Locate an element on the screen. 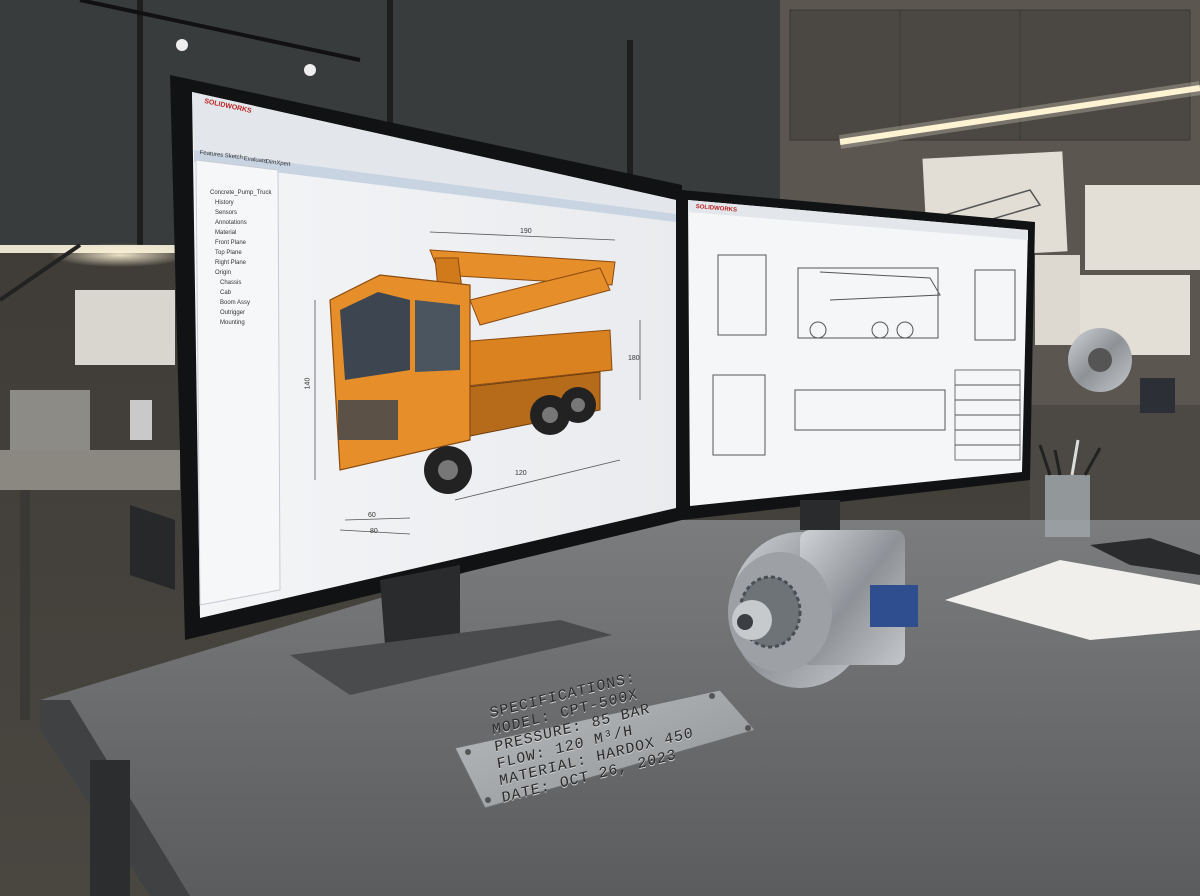 Image resolution: width=1200 pixels, height=896 pixels. tree-item: Top Plane is located at coordinates (228, 253).